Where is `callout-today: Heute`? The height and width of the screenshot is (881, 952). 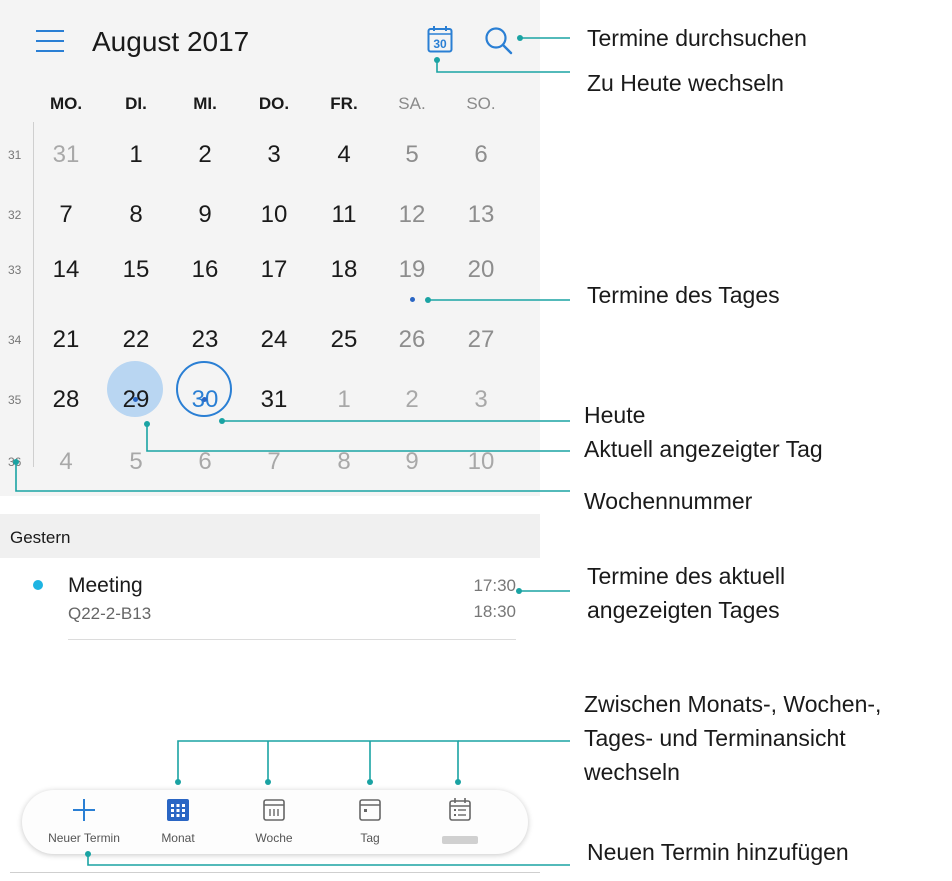 callout-today: Heute is located at coordinates (615, 415).